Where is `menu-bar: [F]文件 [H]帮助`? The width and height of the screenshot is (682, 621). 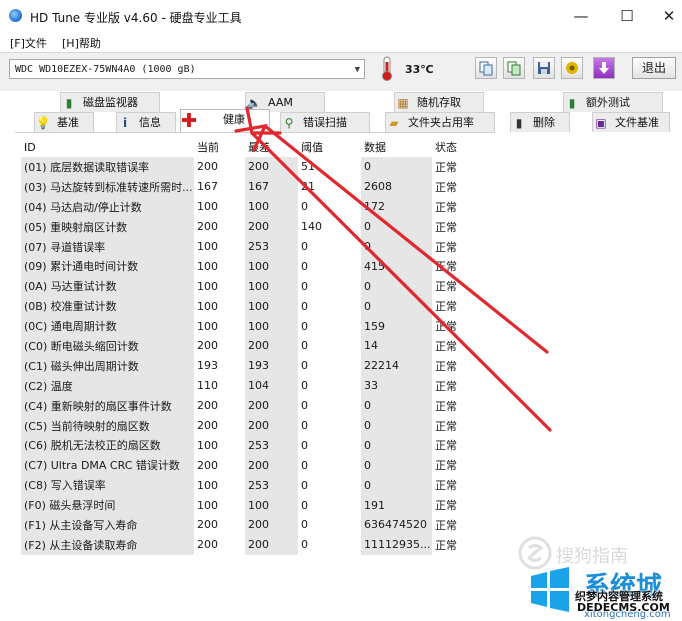
menu-bar: [F]文件 [H]帮助 is located at coordinates (341, 42).